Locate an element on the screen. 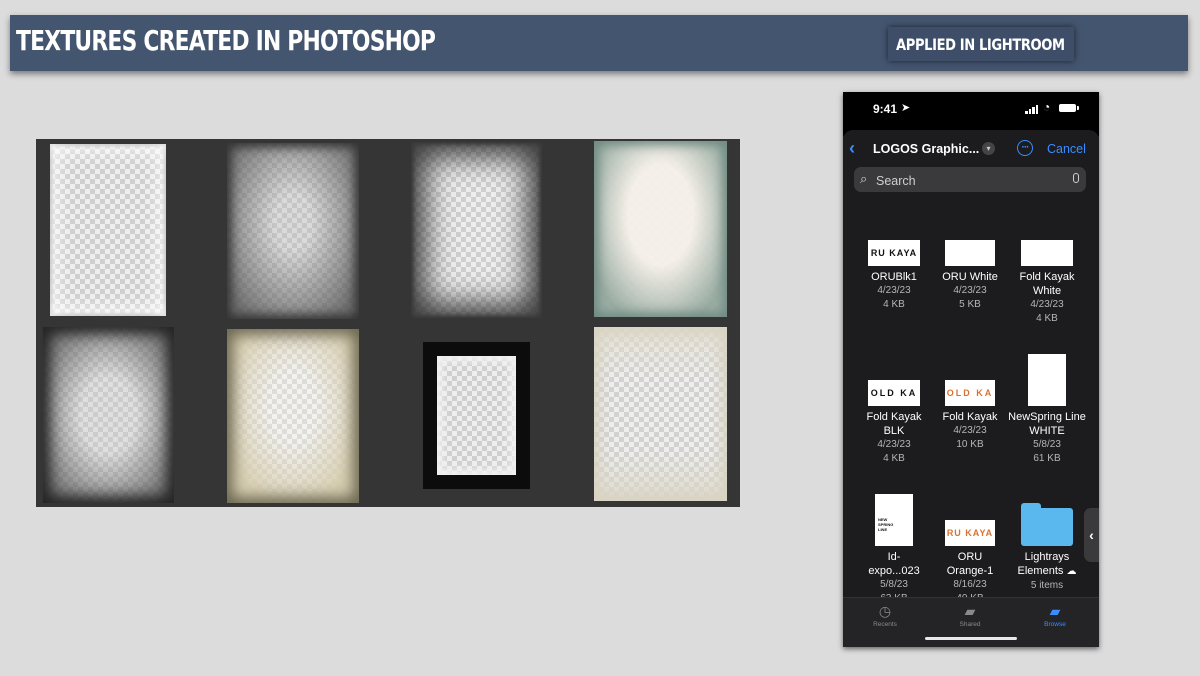  cloud-download-icon: ☁ is located at coordinates (1071, 571).